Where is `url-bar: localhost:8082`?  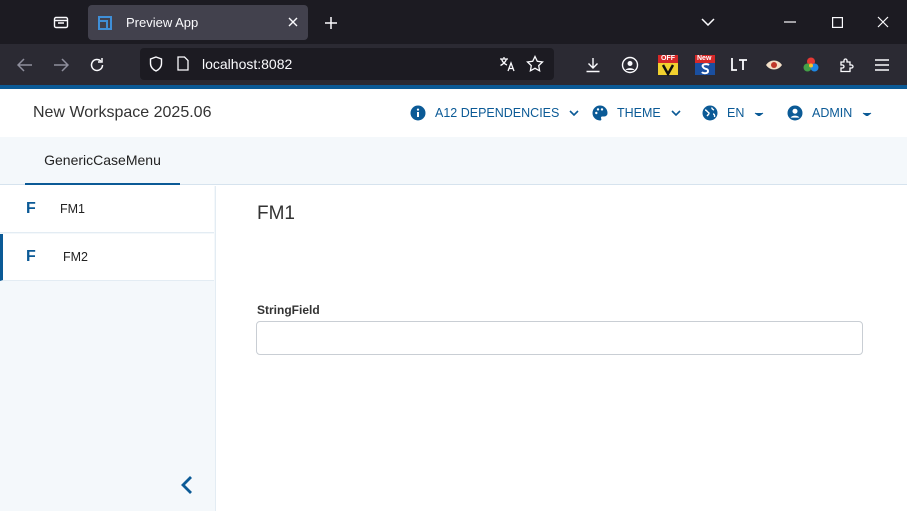
url-bar: localhost:8082 is located at coordinates (347, 64).